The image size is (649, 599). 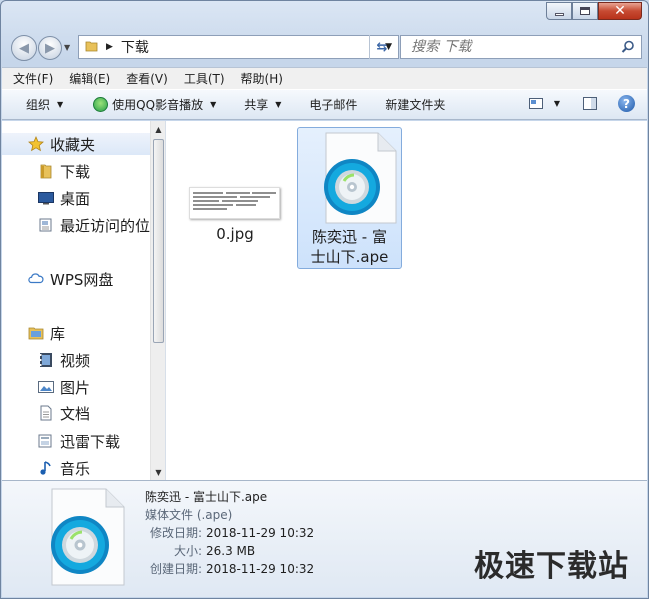 I want to click on search-box, so click(x=521, y=47).